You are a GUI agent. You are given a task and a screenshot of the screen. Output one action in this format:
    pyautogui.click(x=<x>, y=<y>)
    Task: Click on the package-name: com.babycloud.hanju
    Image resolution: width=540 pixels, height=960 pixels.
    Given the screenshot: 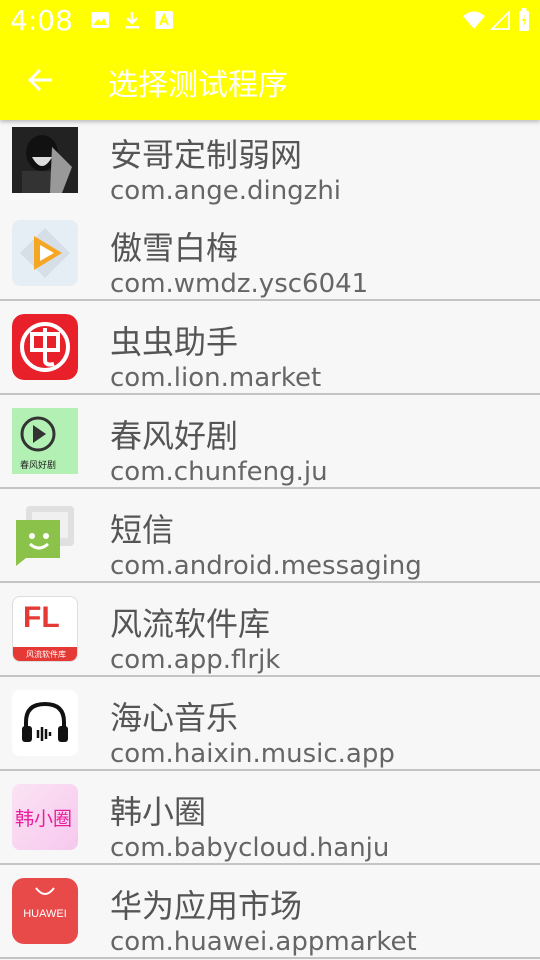 What is the action you would take?
    pyautogui.click(x=250, y=848)
    